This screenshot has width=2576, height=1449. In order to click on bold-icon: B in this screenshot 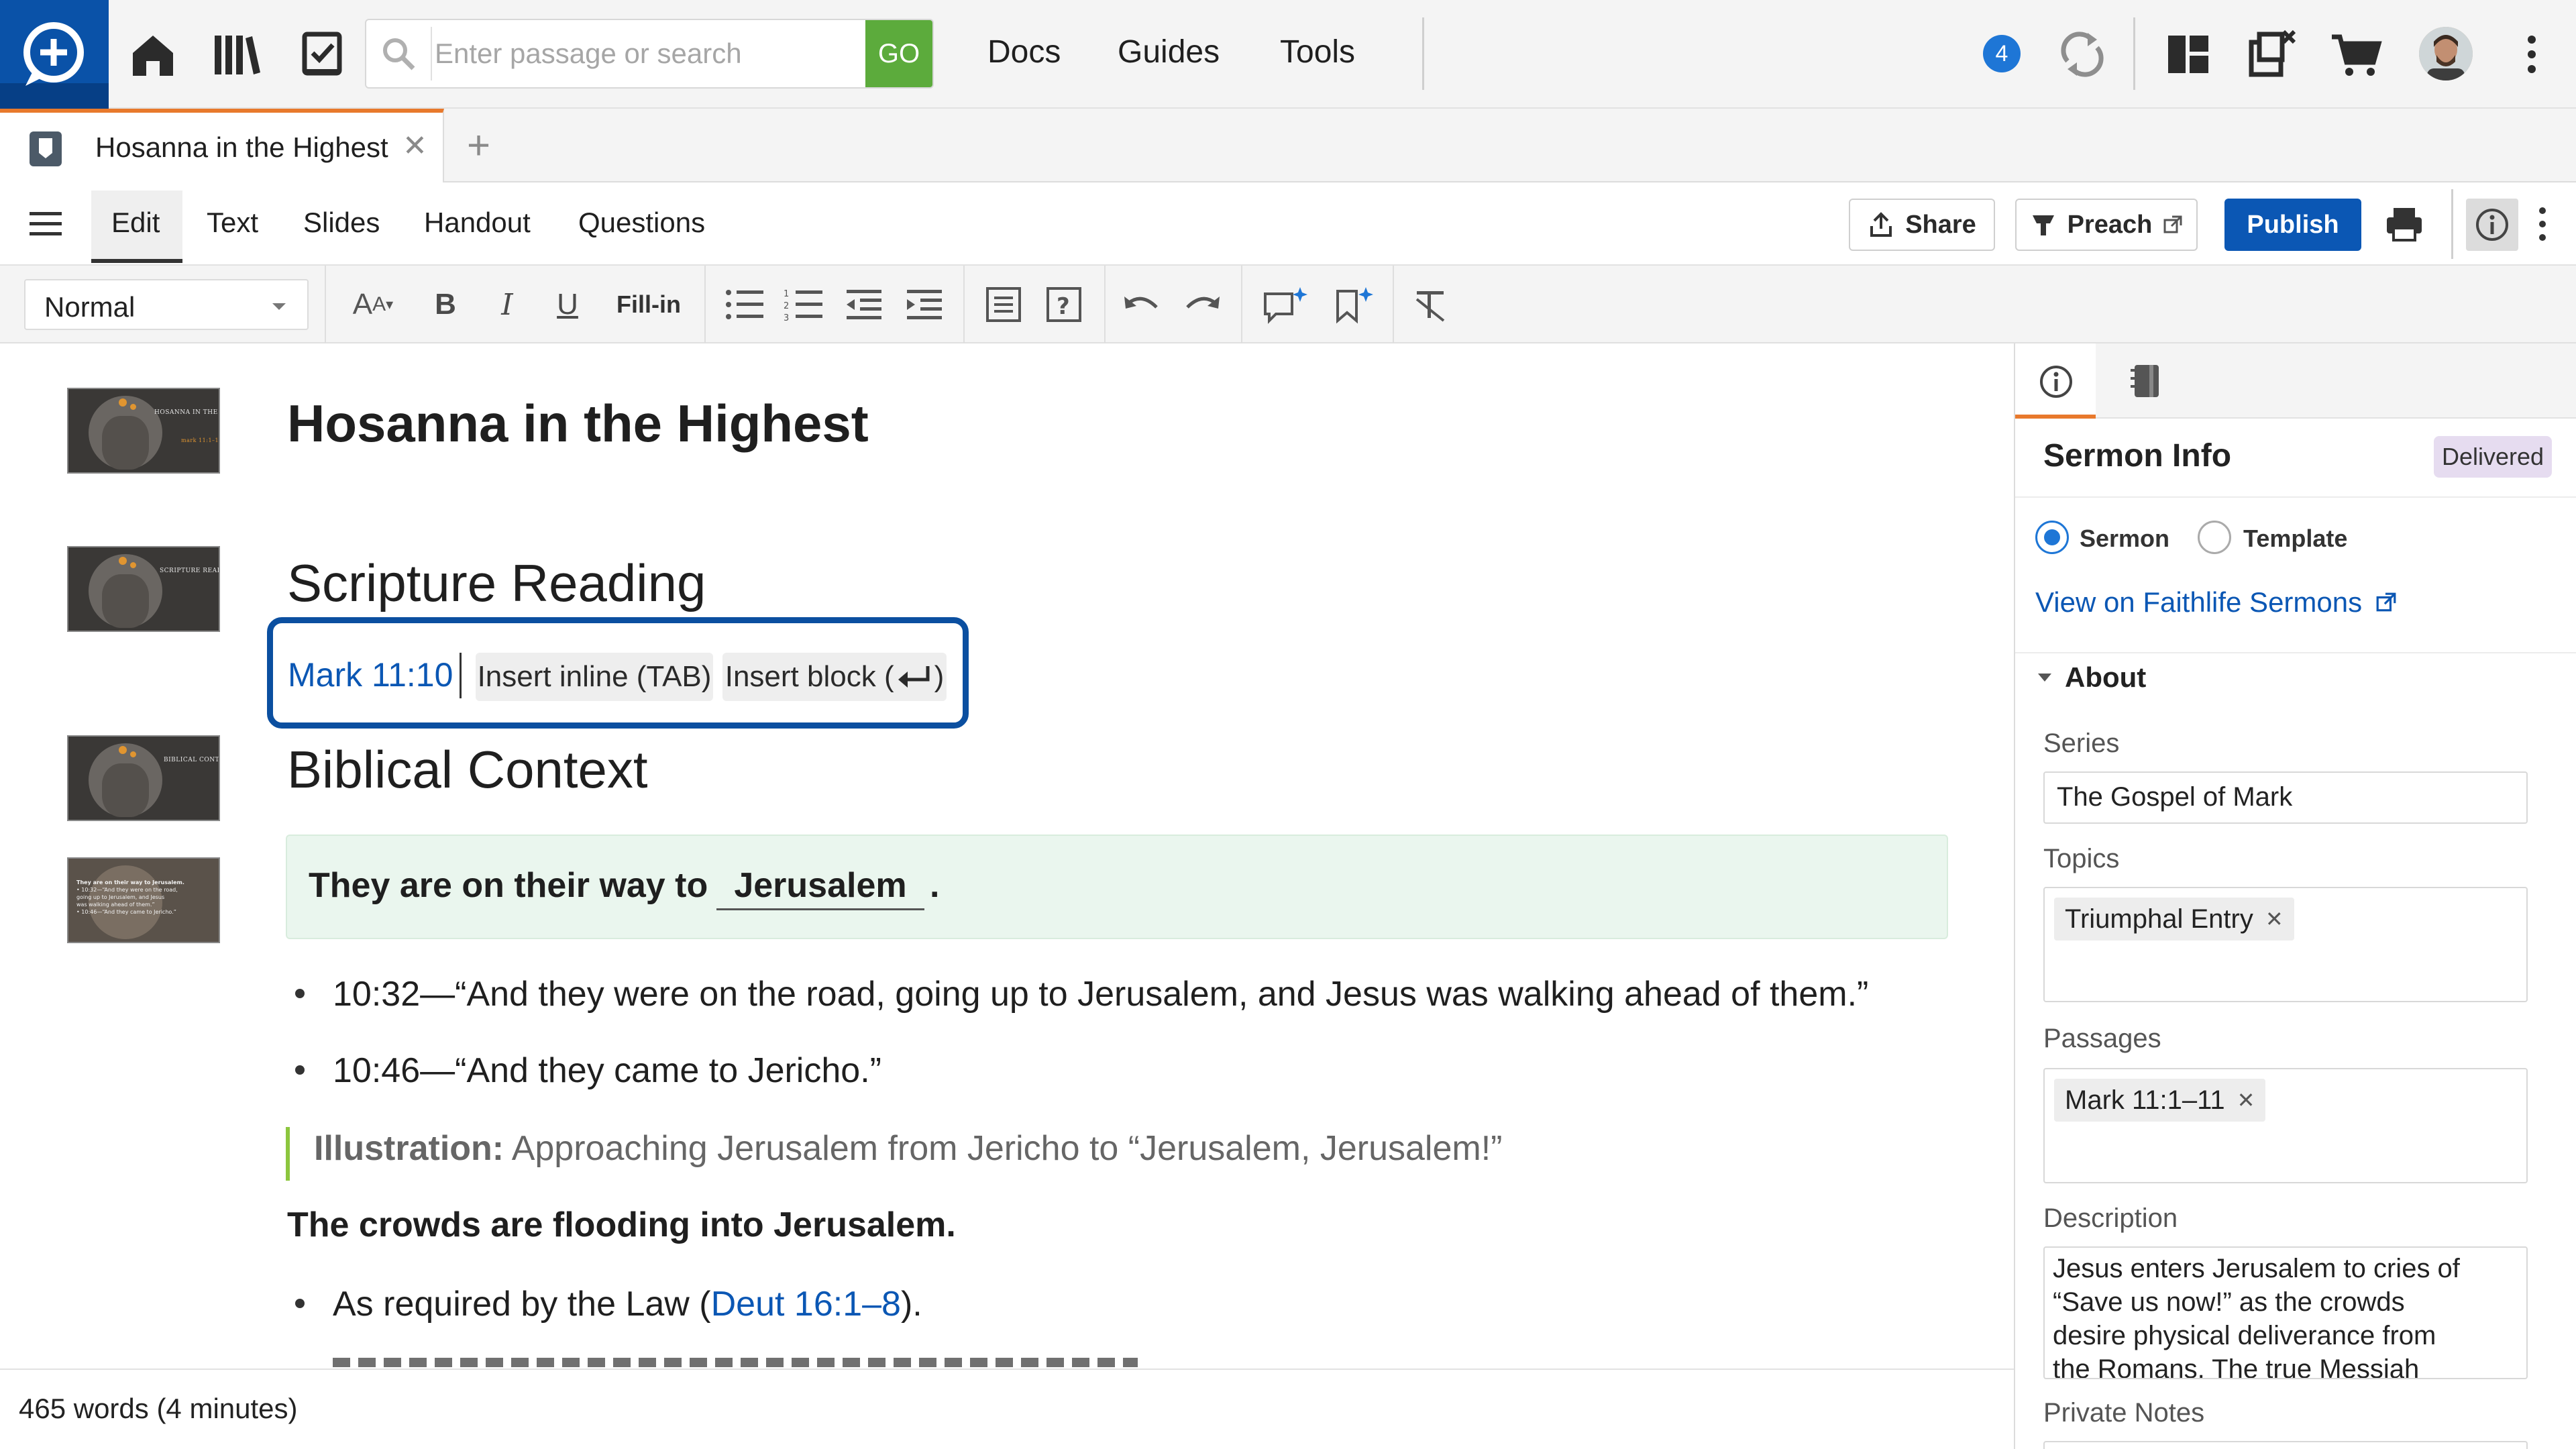, I will do `click(445, 304)`.